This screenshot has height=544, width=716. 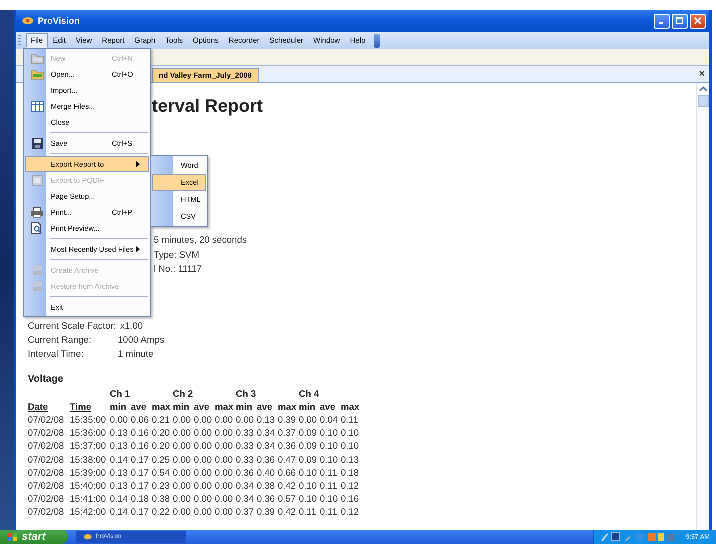 I want to click on table-cell: 0.23, so click(x=161, y=485).